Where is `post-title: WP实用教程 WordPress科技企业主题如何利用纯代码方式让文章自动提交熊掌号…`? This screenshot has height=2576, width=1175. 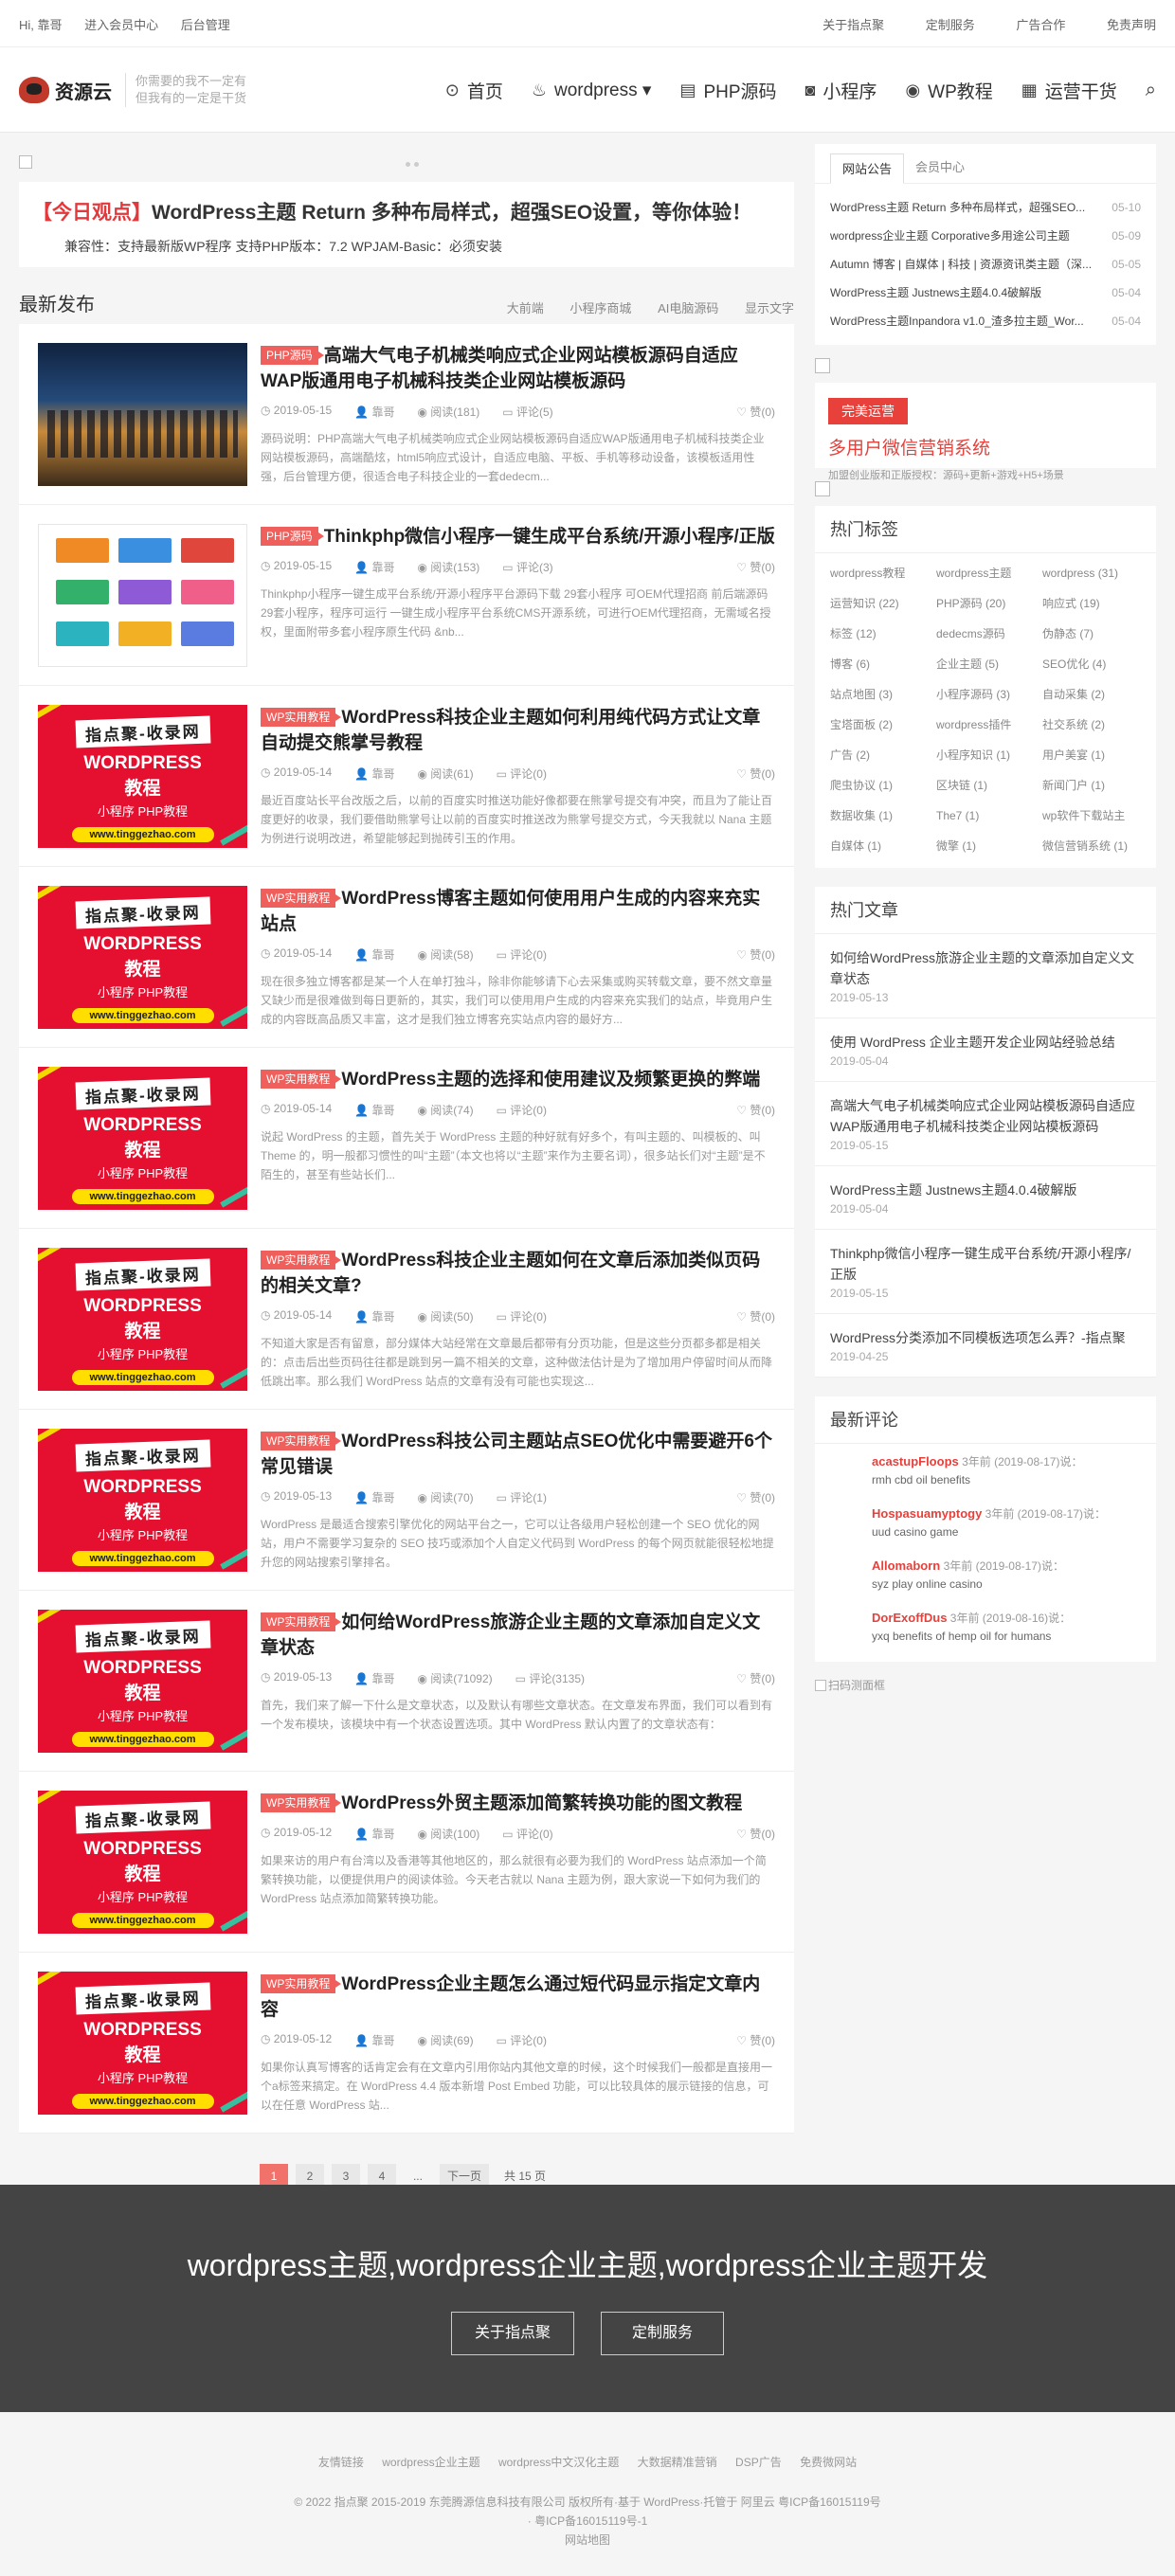 post-title: WP实用教程 WordPress科技企业主题如何利用纯代码方式让文章自动提交熊掌号… is located at coordinates (518, 730).